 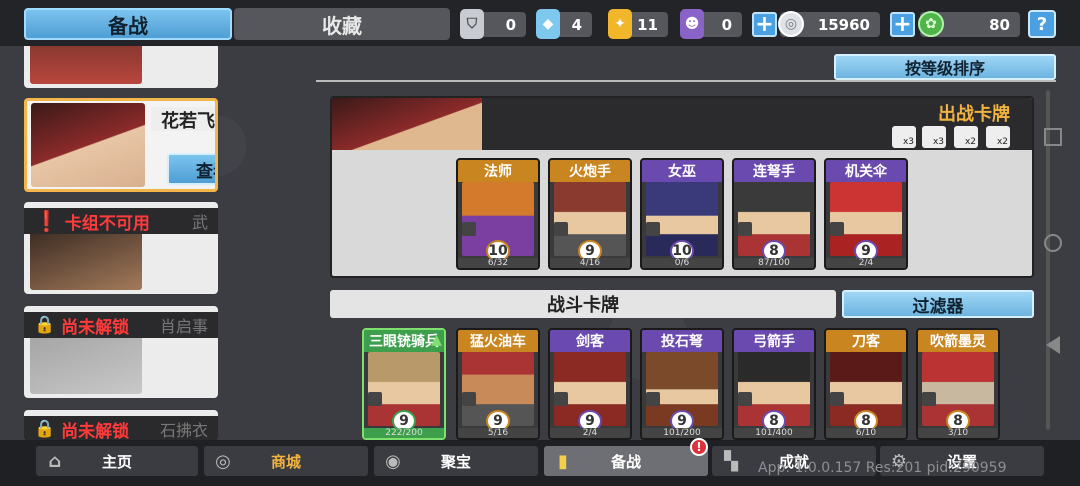 I want to click on divider, so click(x=686, y=81).